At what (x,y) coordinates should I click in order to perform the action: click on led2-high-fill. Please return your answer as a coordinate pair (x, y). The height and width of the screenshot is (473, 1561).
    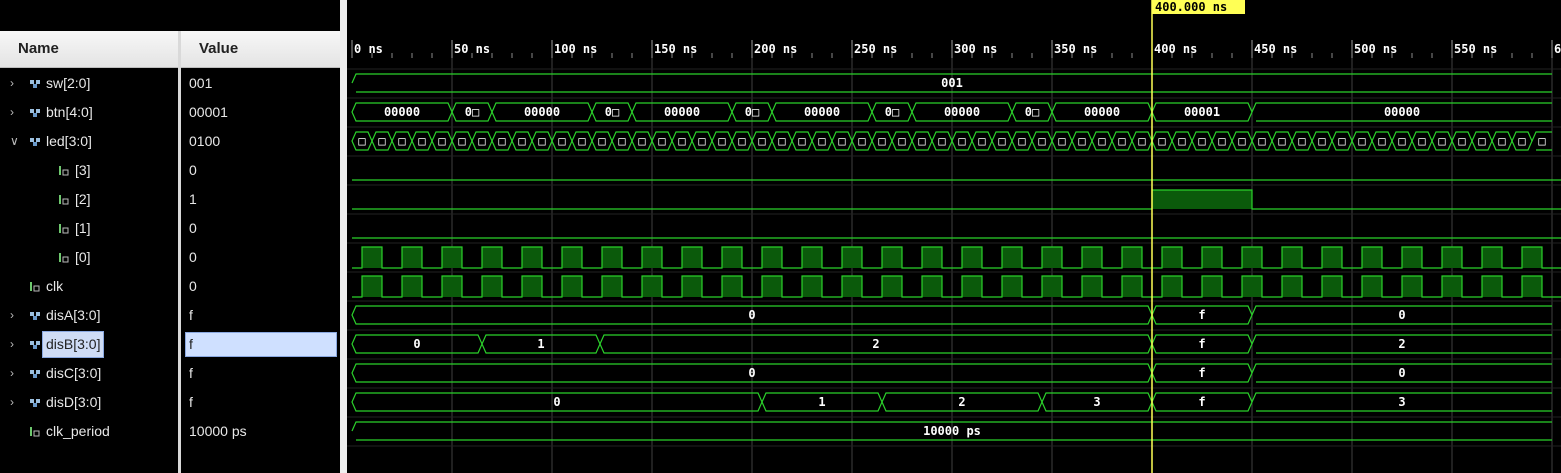
    Looking at the image, I should click on (1202, 199).